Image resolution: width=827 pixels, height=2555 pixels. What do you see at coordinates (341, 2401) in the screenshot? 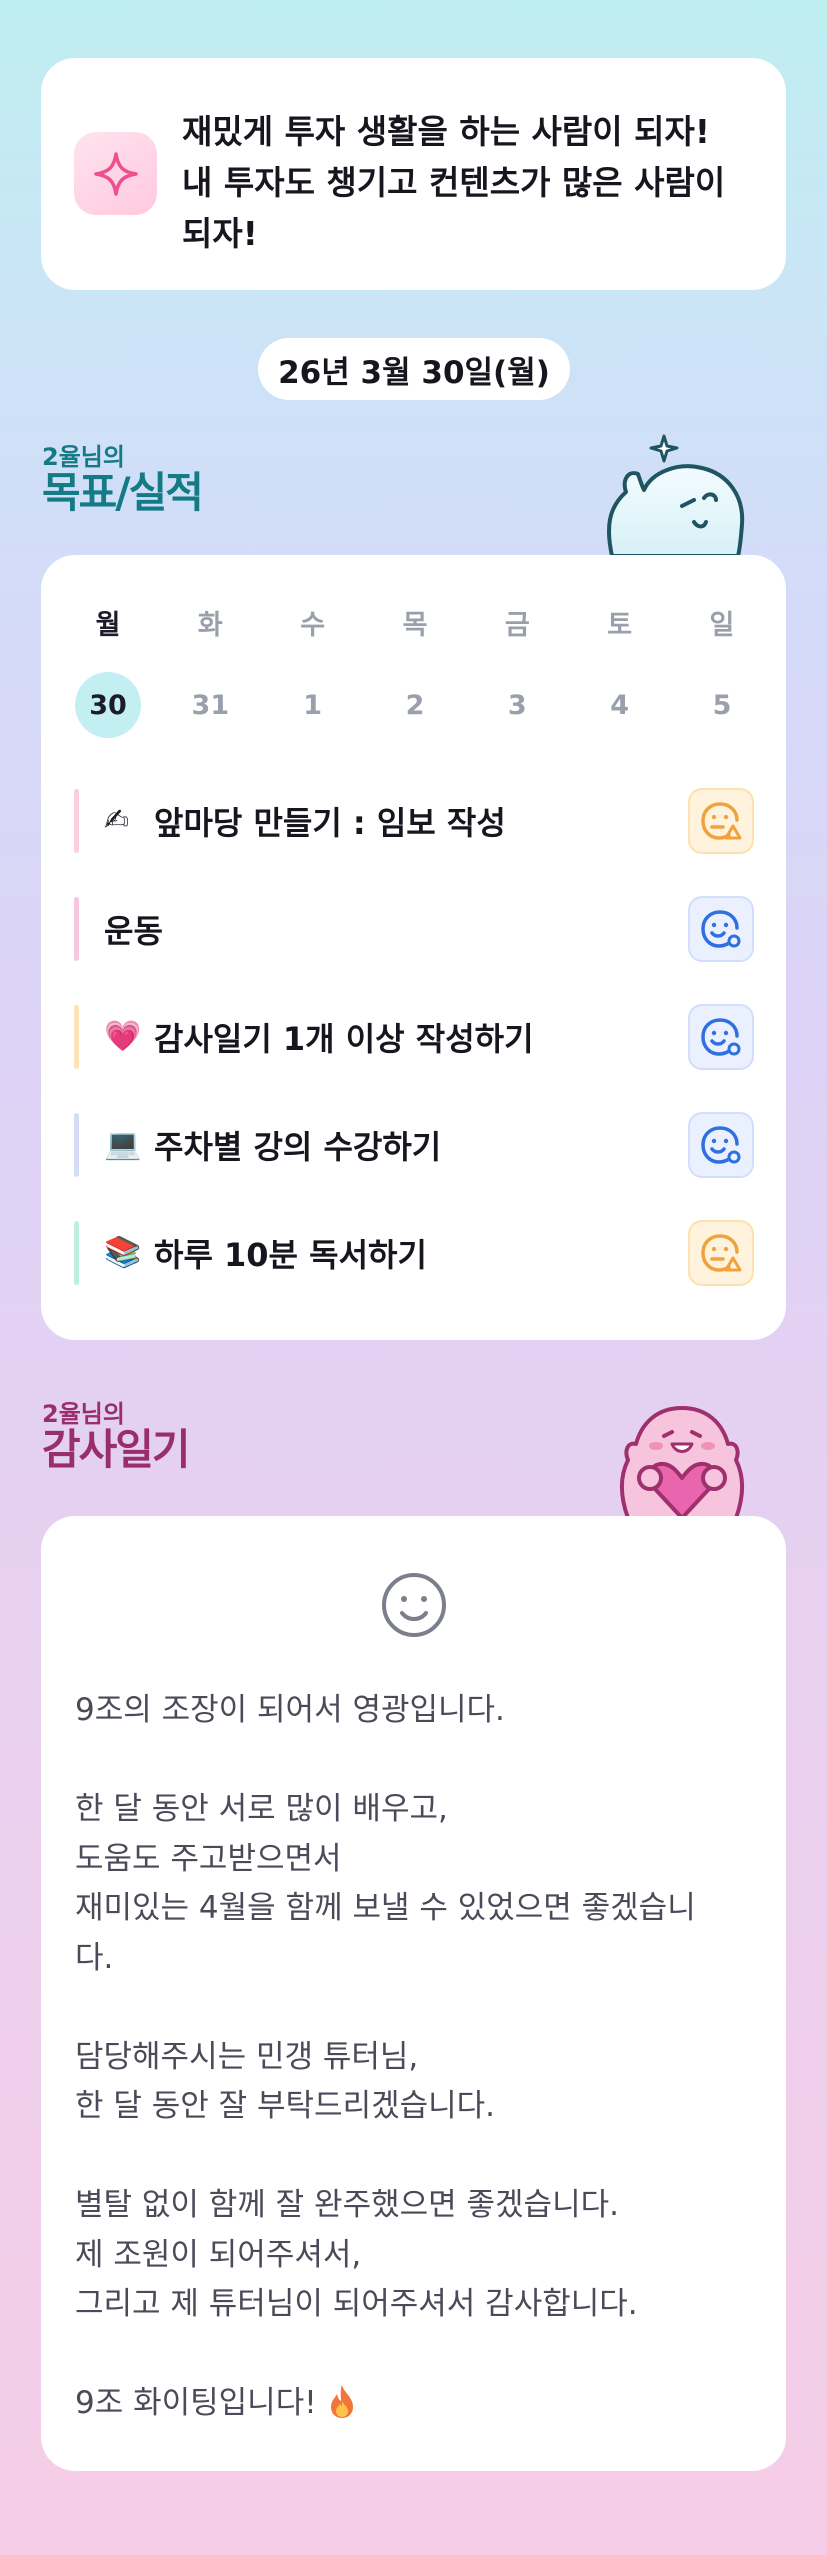
I see `fire-icon` at bounding box center [341, 2401].